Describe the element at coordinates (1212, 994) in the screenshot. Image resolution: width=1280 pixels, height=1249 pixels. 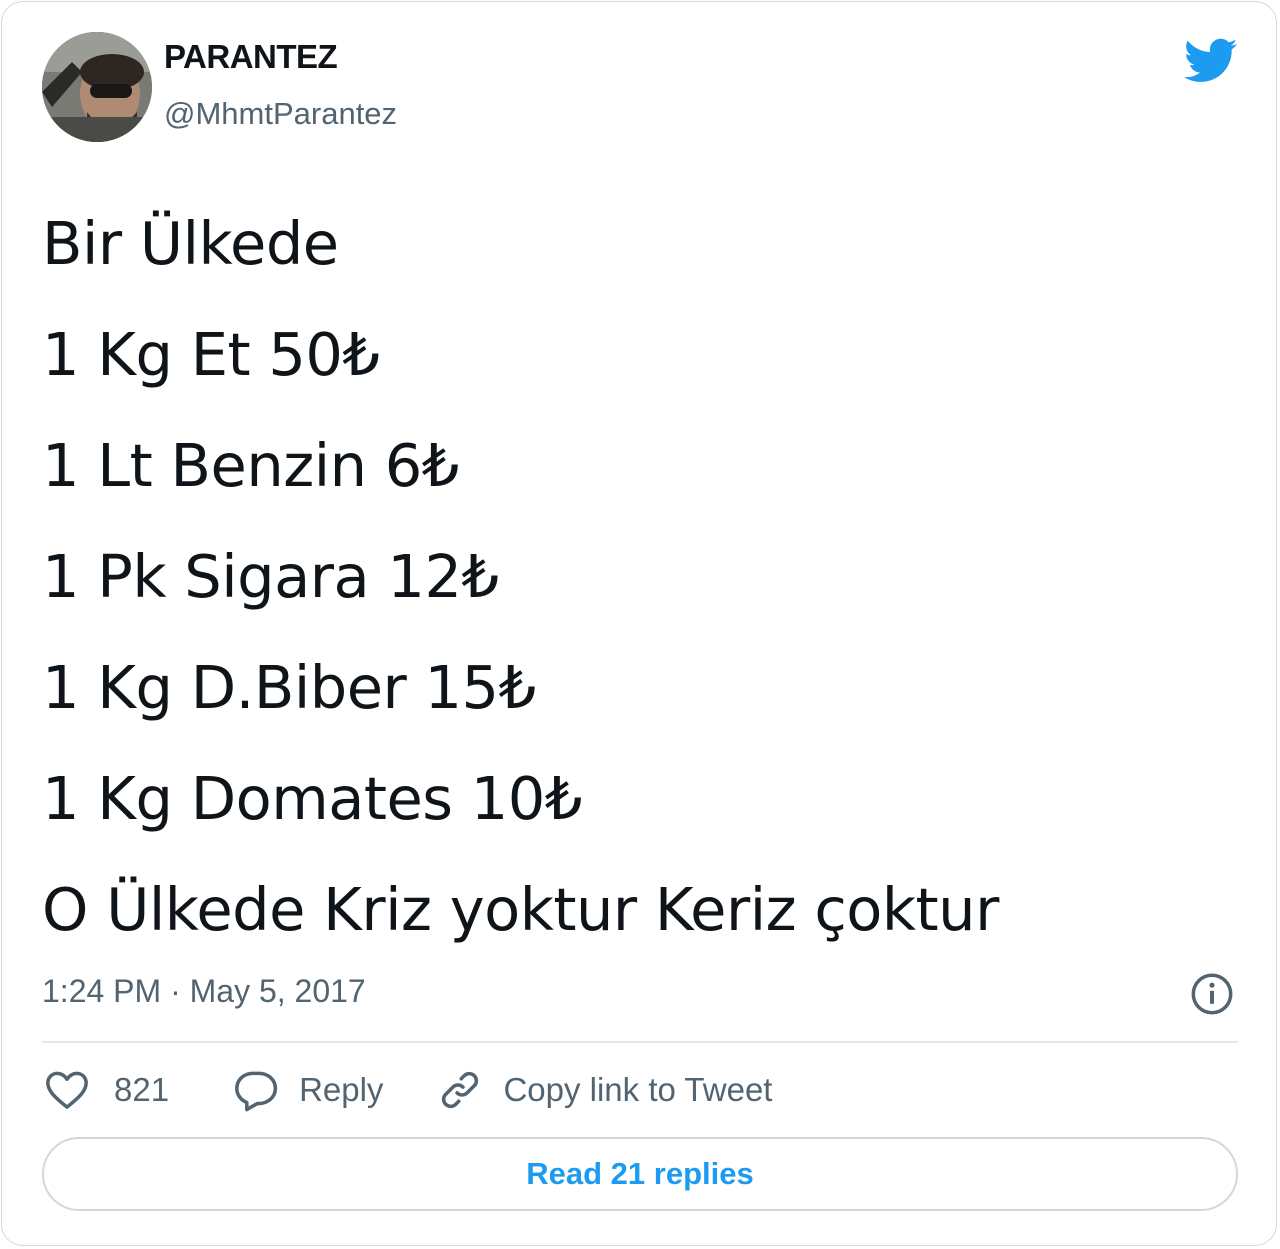
I see `info-icon` at that location.